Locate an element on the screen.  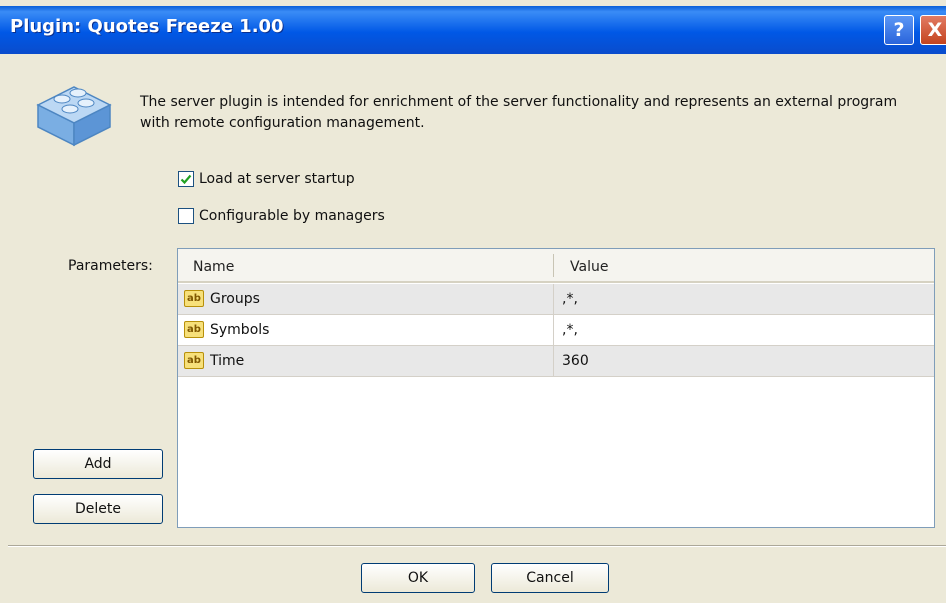
table-header: Name Value is located at coordinates (556, 266).